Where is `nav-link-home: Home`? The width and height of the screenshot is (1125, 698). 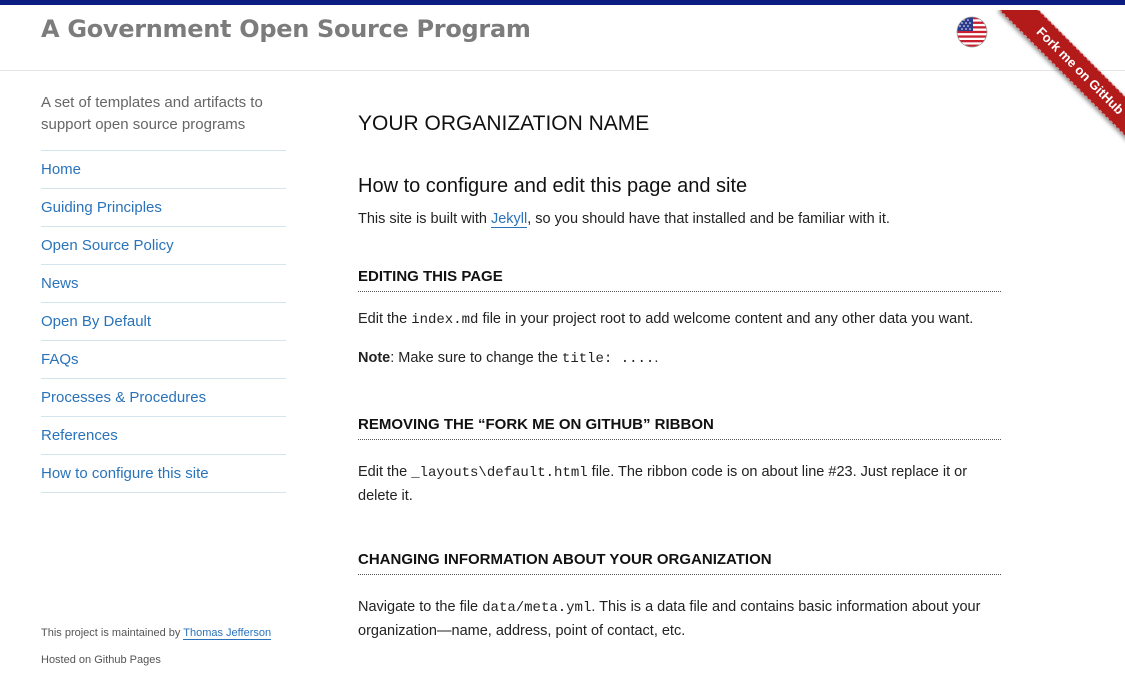
nav-link-home: Home is located at coordinates (163, 169).